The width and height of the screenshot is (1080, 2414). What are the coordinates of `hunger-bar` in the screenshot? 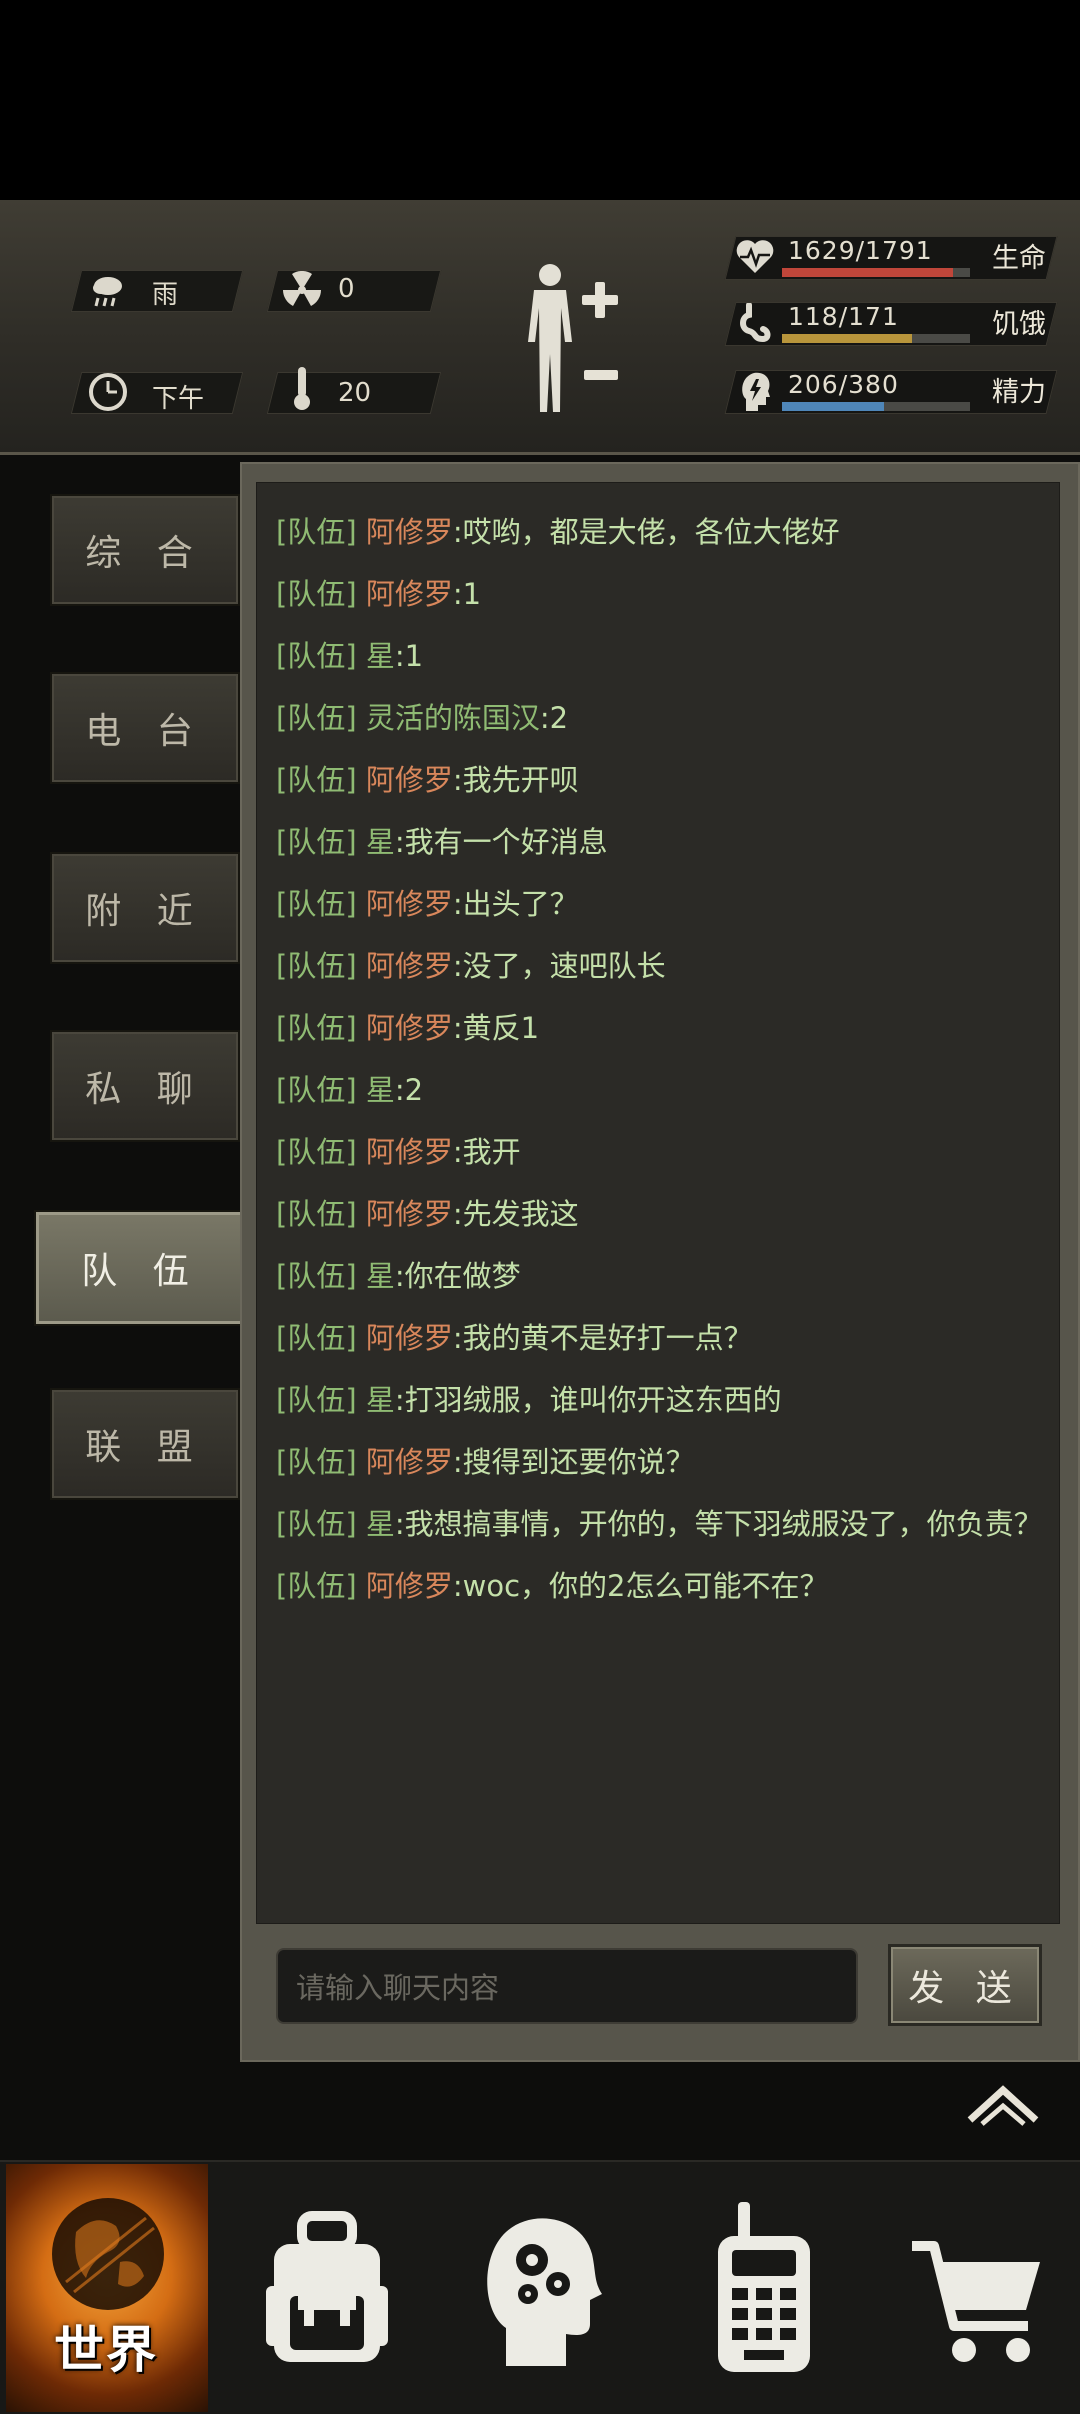 It's located at (876, 338).